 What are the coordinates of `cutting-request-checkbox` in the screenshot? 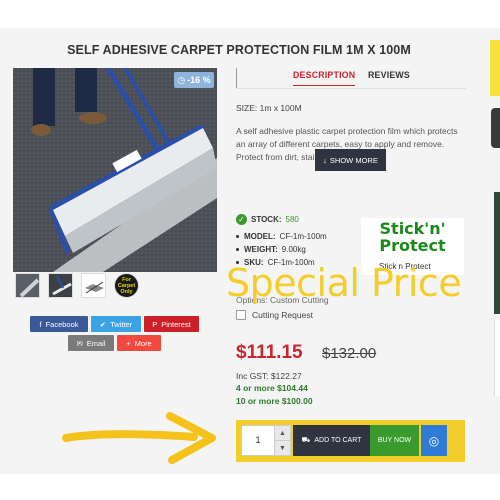 It's located at (241, 315).